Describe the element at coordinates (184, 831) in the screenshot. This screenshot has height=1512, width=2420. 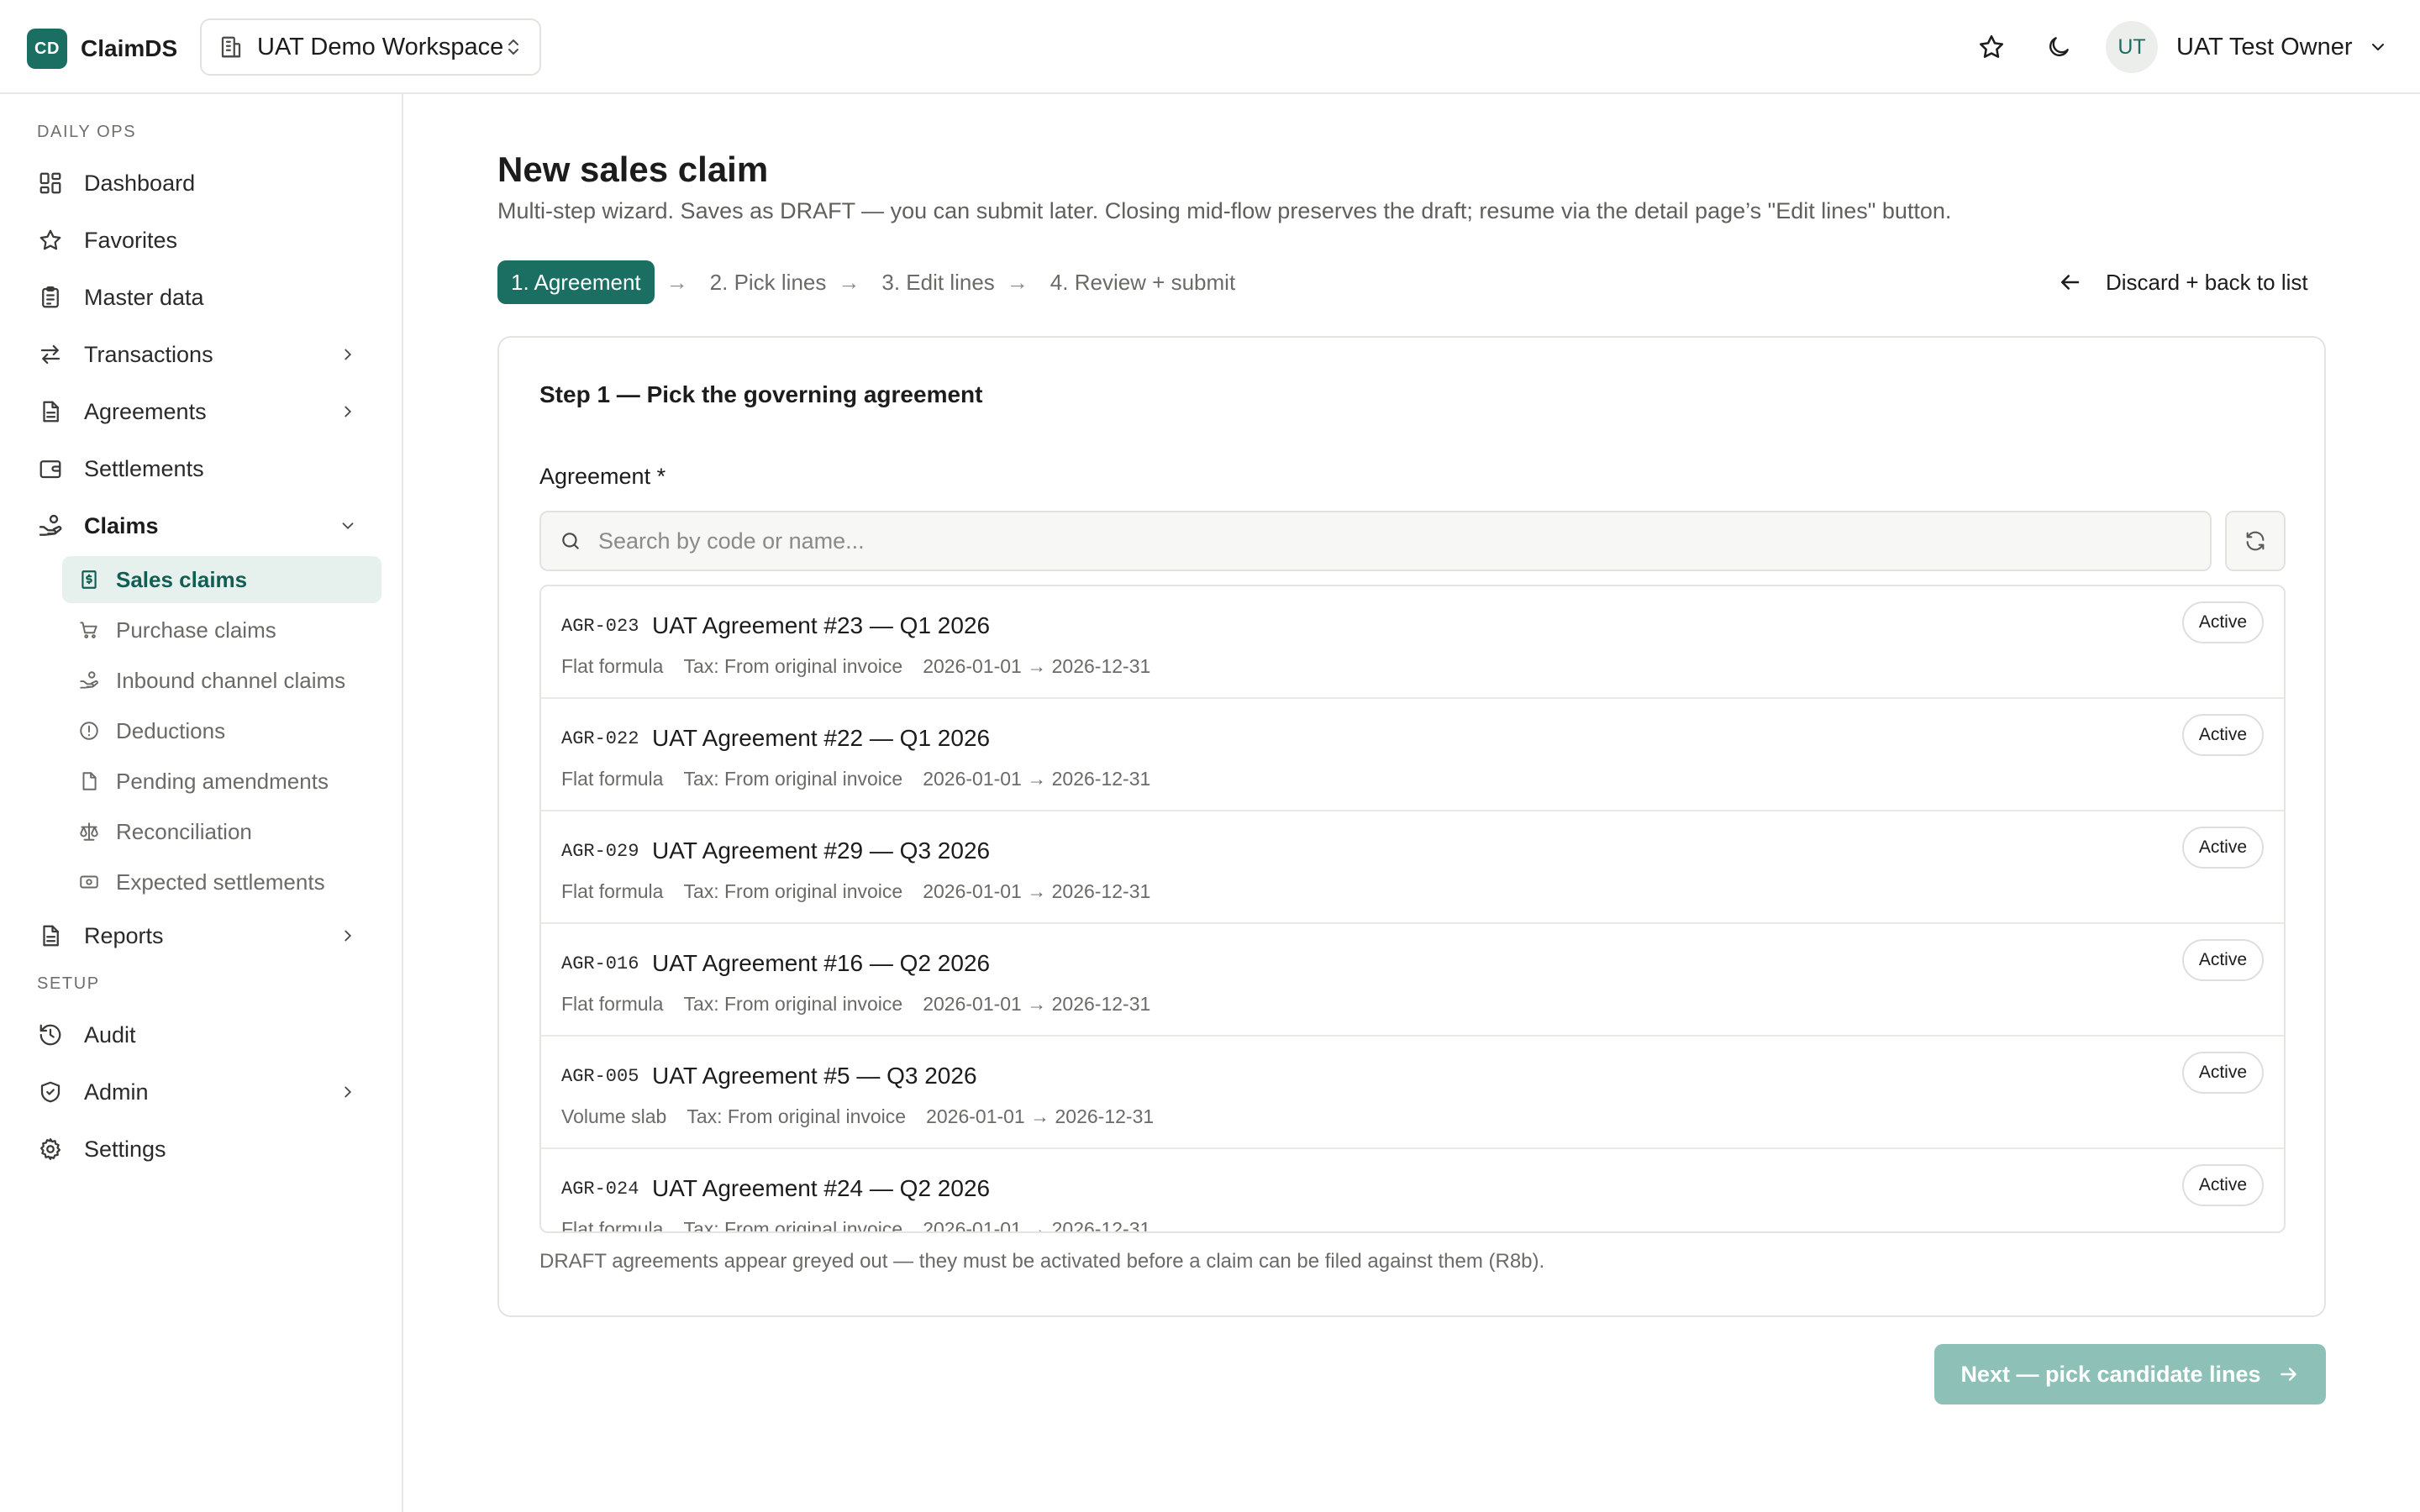
I see `sidebar-item-label: Reconciliation` at that location.